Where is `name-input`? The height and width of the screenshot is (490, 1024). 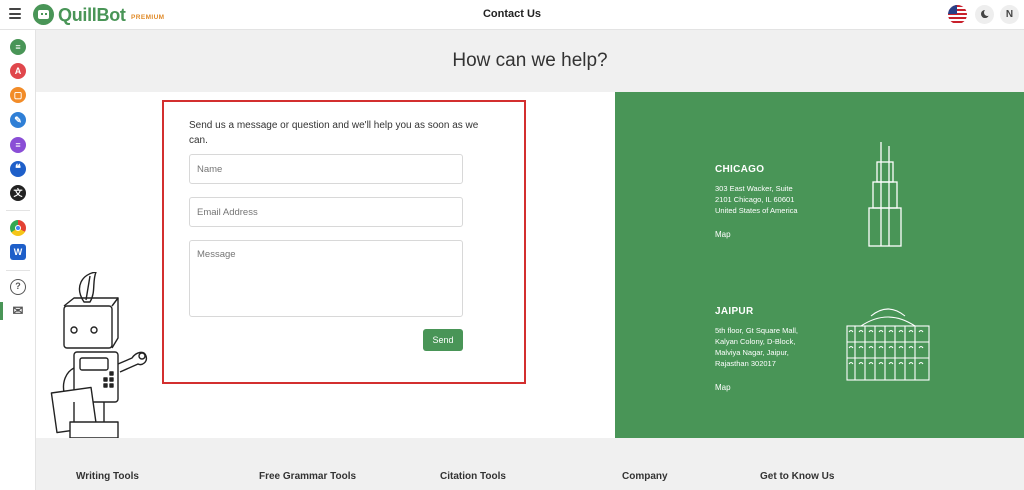 name-input is located at coordinates (326, 169).